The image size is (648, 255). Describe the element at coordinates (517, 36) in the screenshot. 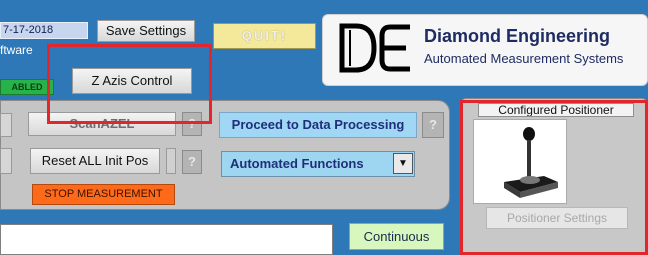

I see `company-name: Diamond Engineering` at that location.